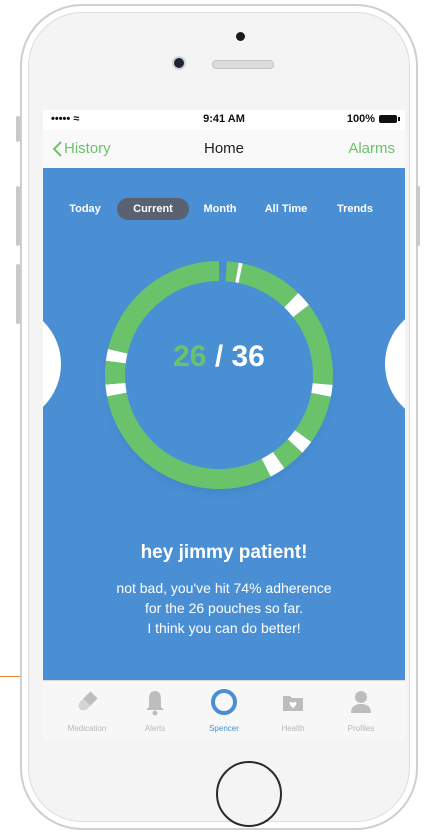  I want to click on message-line-3: I think you can do better!, so click(224, 628).